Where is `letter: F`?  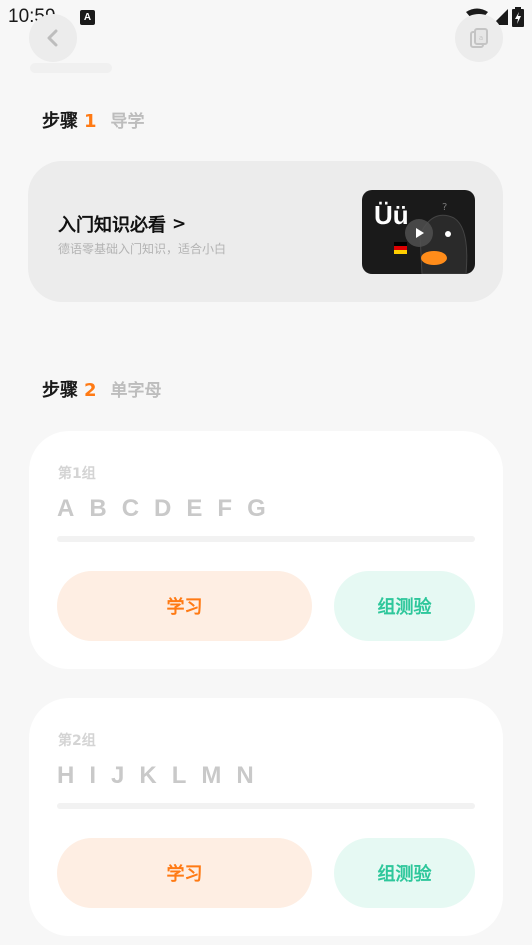 letter: F is located at coordinates (225, 508).